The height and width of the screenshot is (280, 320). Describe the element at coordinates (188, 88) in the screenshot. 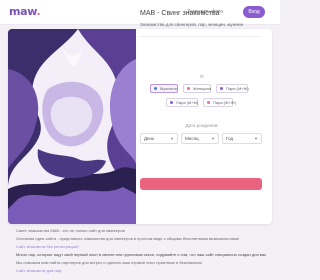

I see `female-icon` at that location.